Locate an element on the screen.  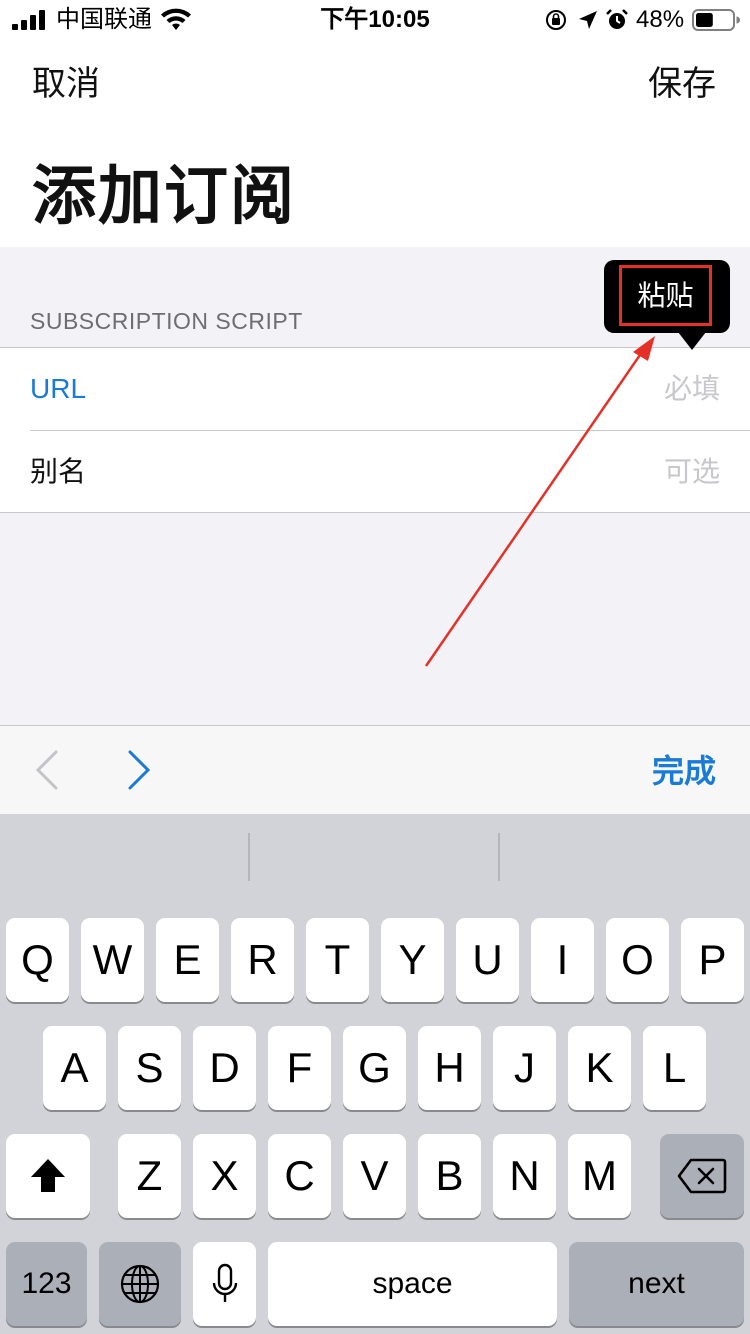
section-header-subscription-script: SUBSCRIPTION SCRIPT is located at coordinates (166, 321).